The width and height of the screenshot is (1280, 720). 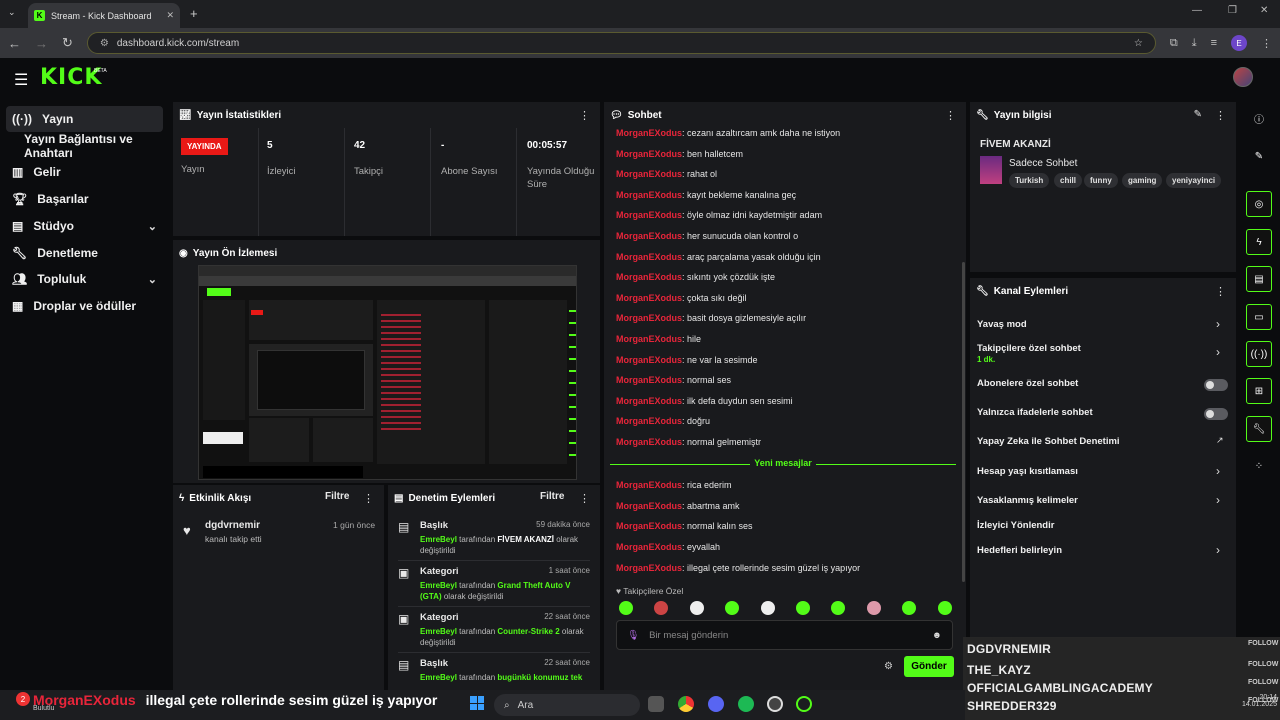 I want to click on lightning-icon: ϟ, so click(x=1259, y=242).